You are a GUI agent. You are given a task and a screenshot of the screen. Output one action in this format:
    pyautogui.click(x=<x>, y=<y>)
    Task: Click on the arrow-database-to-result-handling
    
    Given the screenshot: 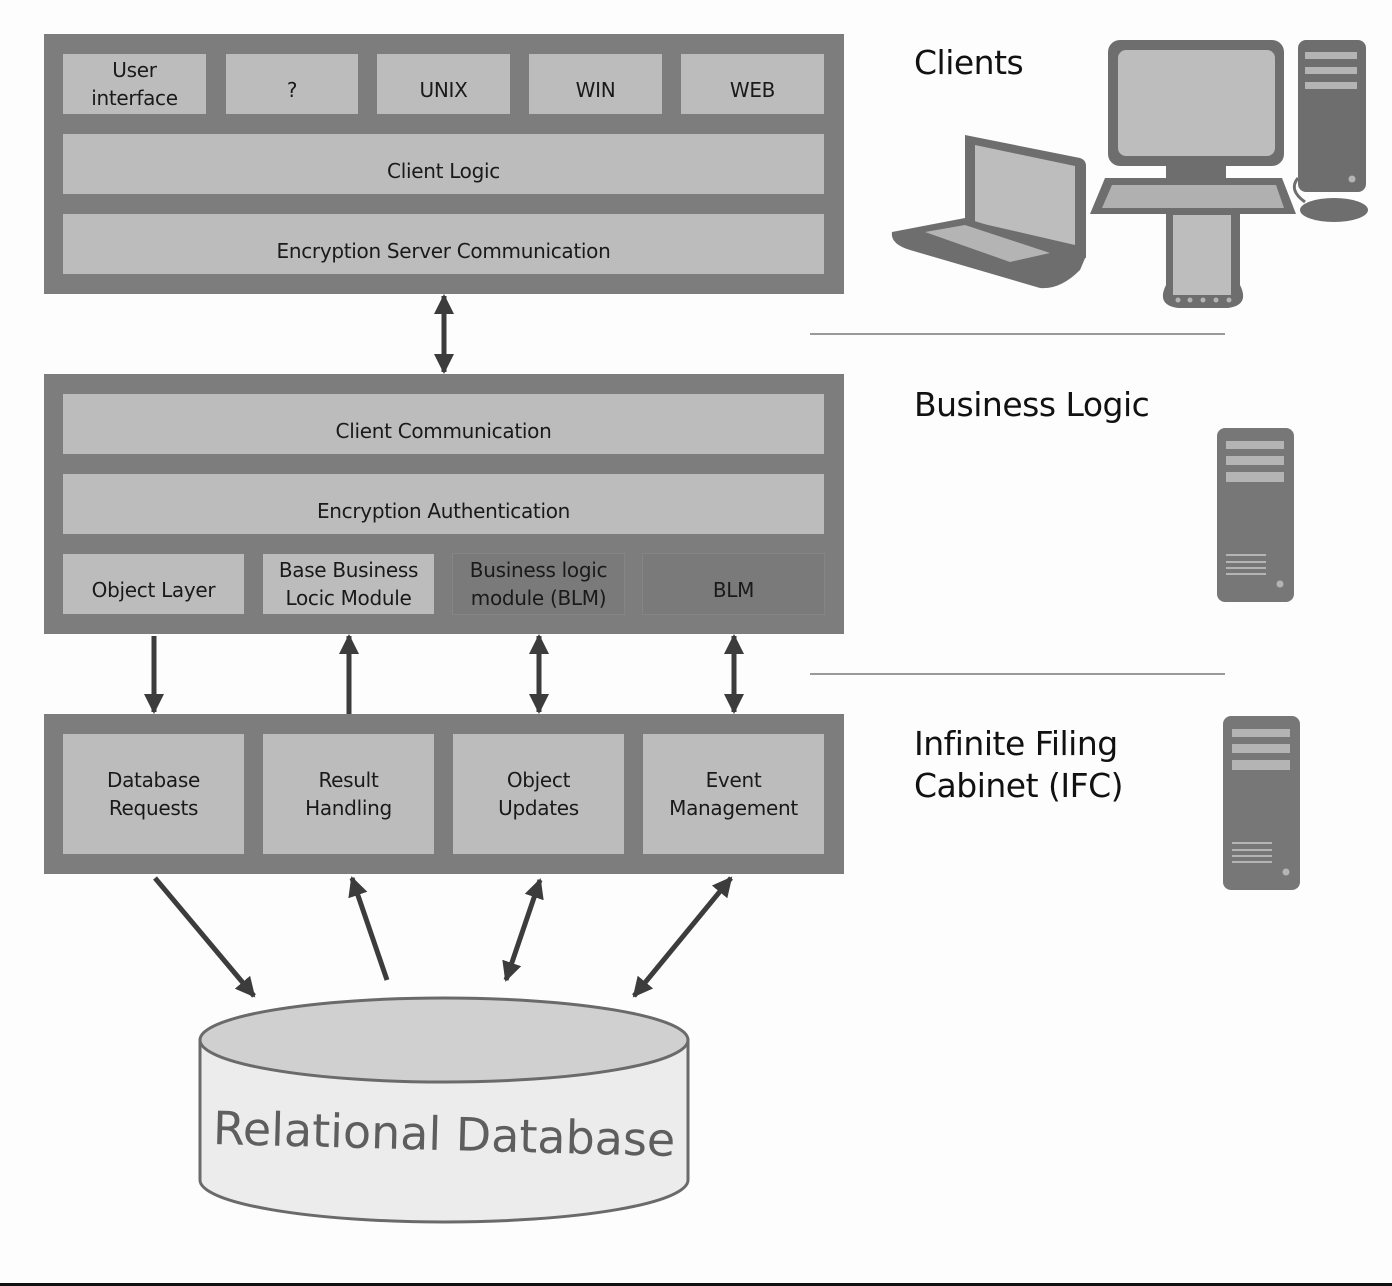 What is the action you would take?
    pyautogui.click(x=369, y=928)
    